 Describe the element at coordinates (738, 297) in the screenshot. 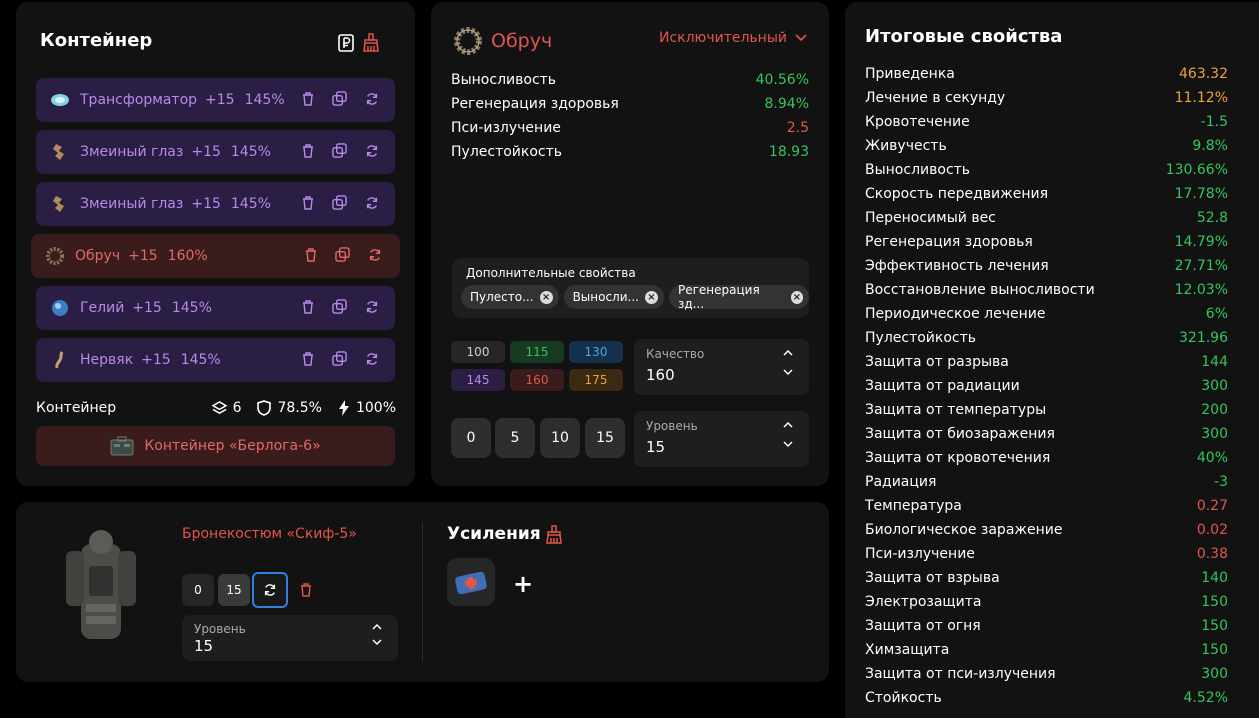

I see `extra-property-chip: Регенерация зд... ×` at that location.